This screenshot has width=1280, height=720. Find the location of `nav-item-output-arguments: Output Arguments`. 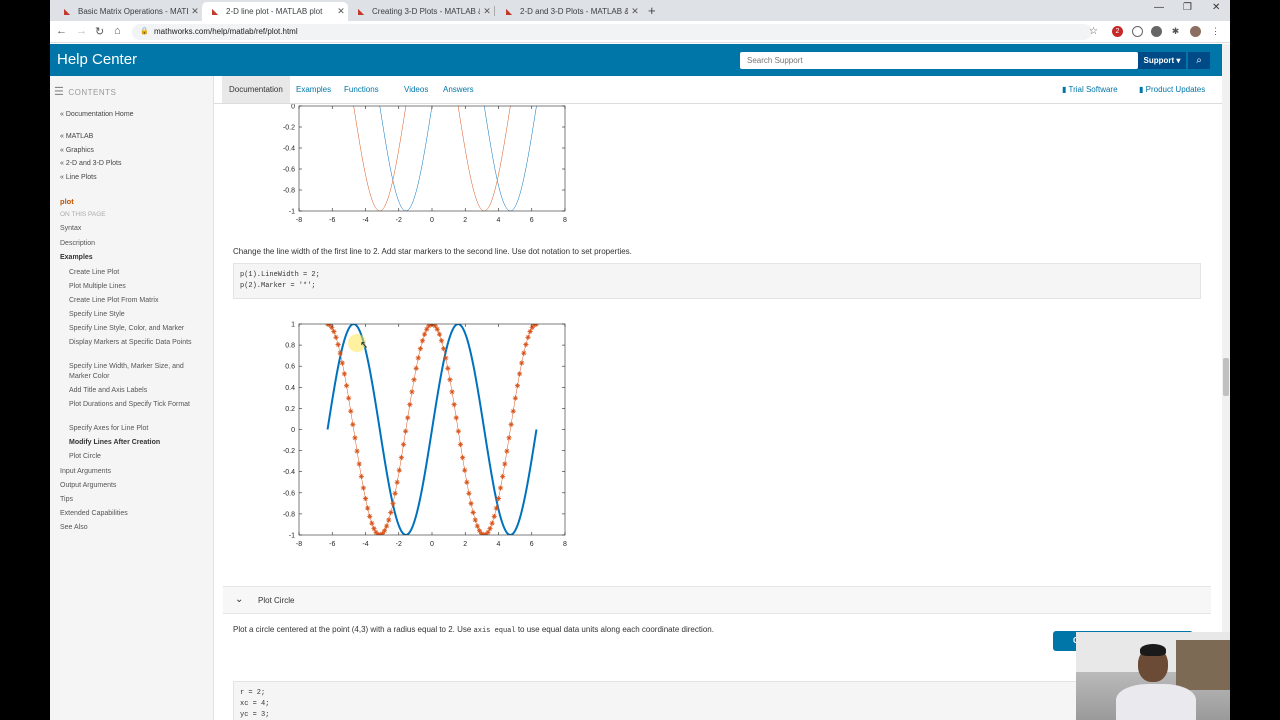

nav-item-output-arguments: Output Arguments is located at coordinates (88, 485).